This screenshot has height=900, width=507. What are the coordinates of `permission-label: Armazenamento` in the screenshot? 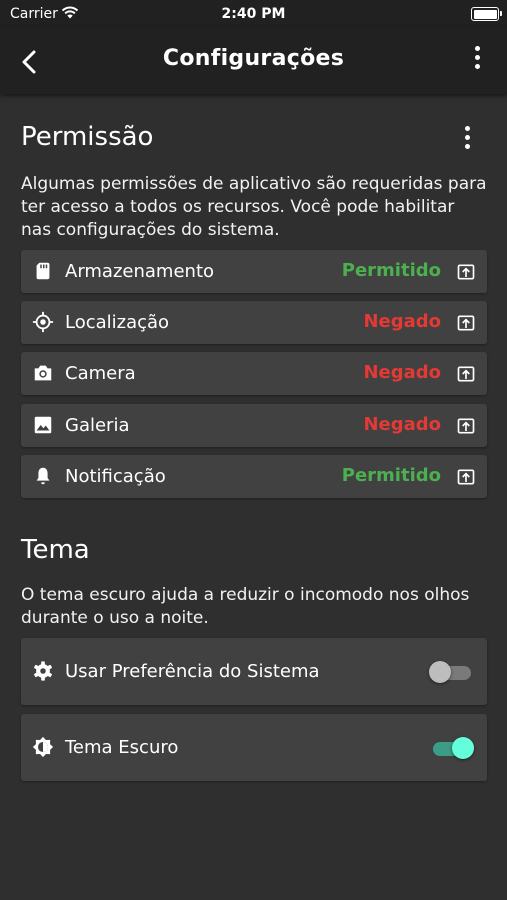 It's located at (140, 271).